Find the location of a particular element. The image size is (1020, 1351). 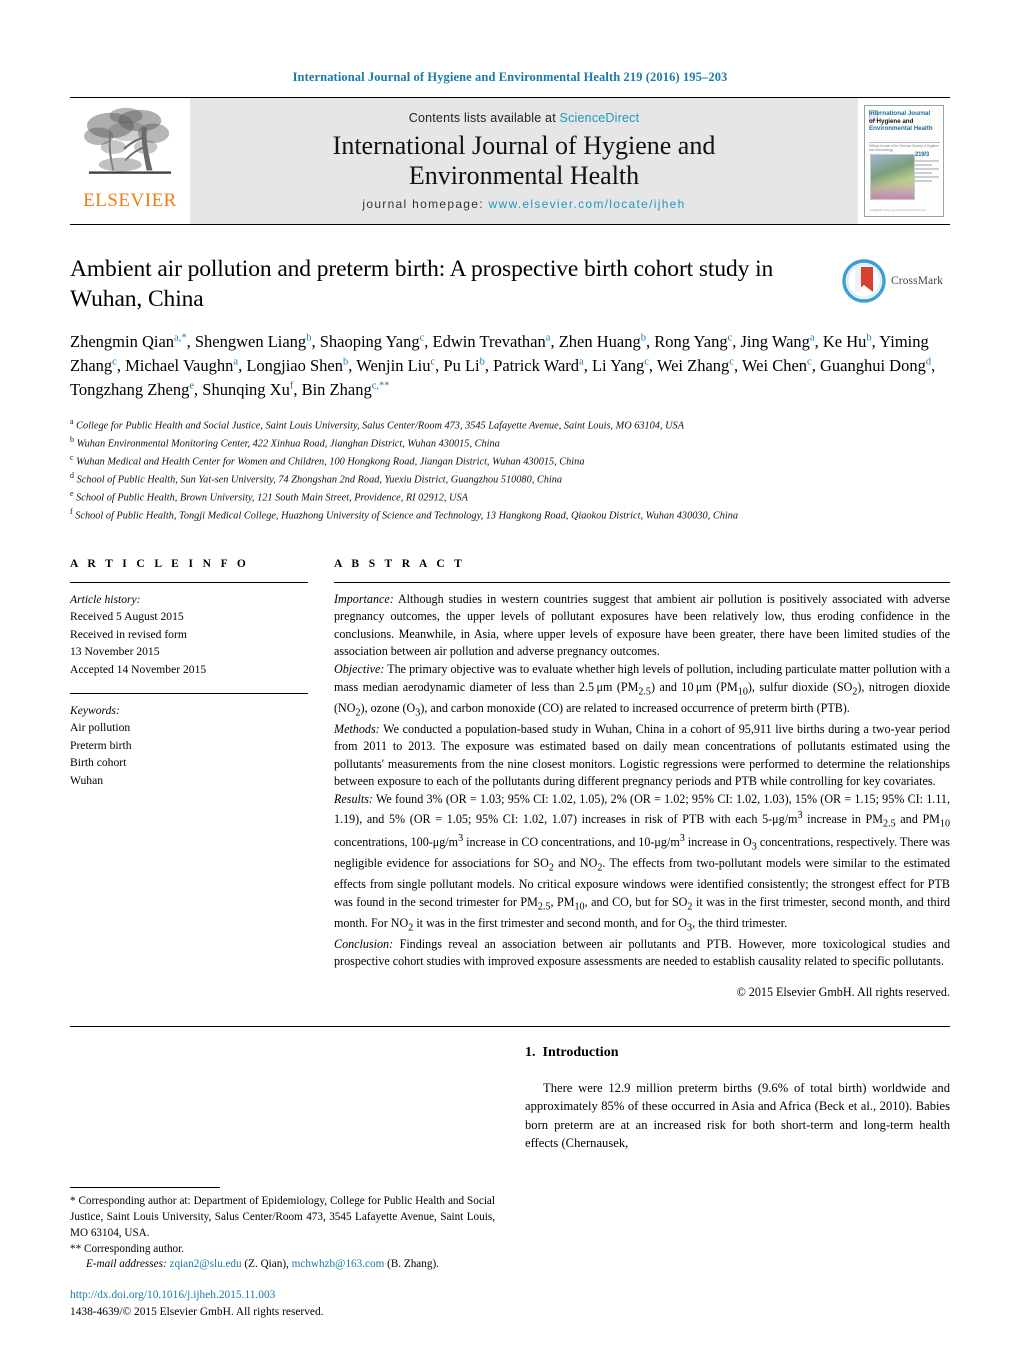

keyword-item: Birth cohort is located at coordinates (98, 763).